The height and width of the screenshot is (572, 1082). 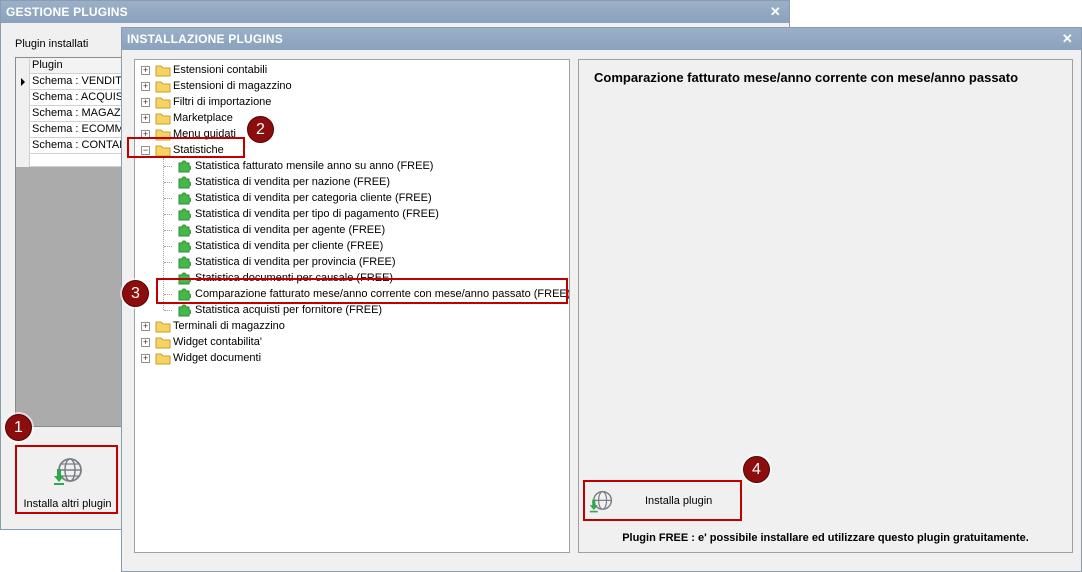 What do you see at coordinates (69, 160) in the screenshot?
I see `table-row-new` at bounding box center [69, 160].